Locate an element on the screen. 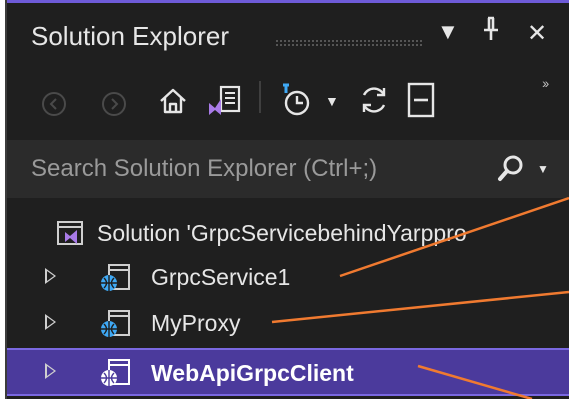 This screenshot has height=399, width=569. project-label: MyProxy is located at coordinates (196, 323).